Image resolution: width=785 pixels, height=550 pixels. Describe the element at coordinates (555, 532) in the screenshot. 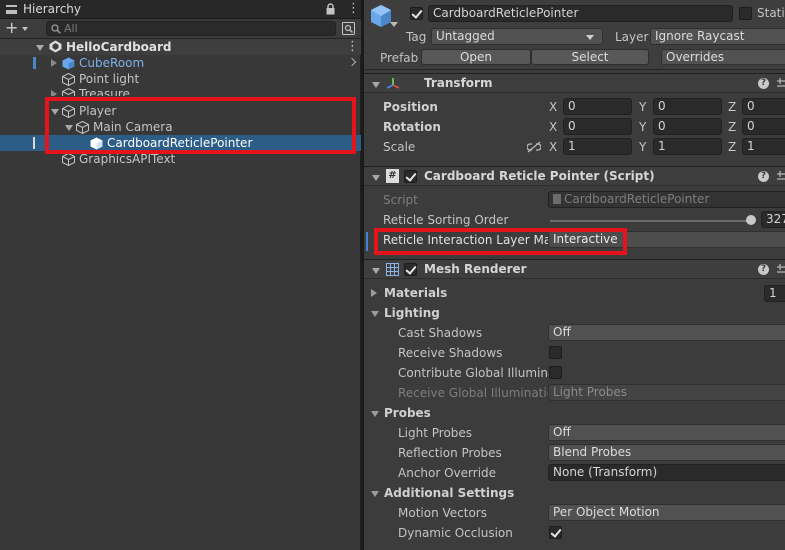

I see `dynamic-occlusion-checkbox` at that location.